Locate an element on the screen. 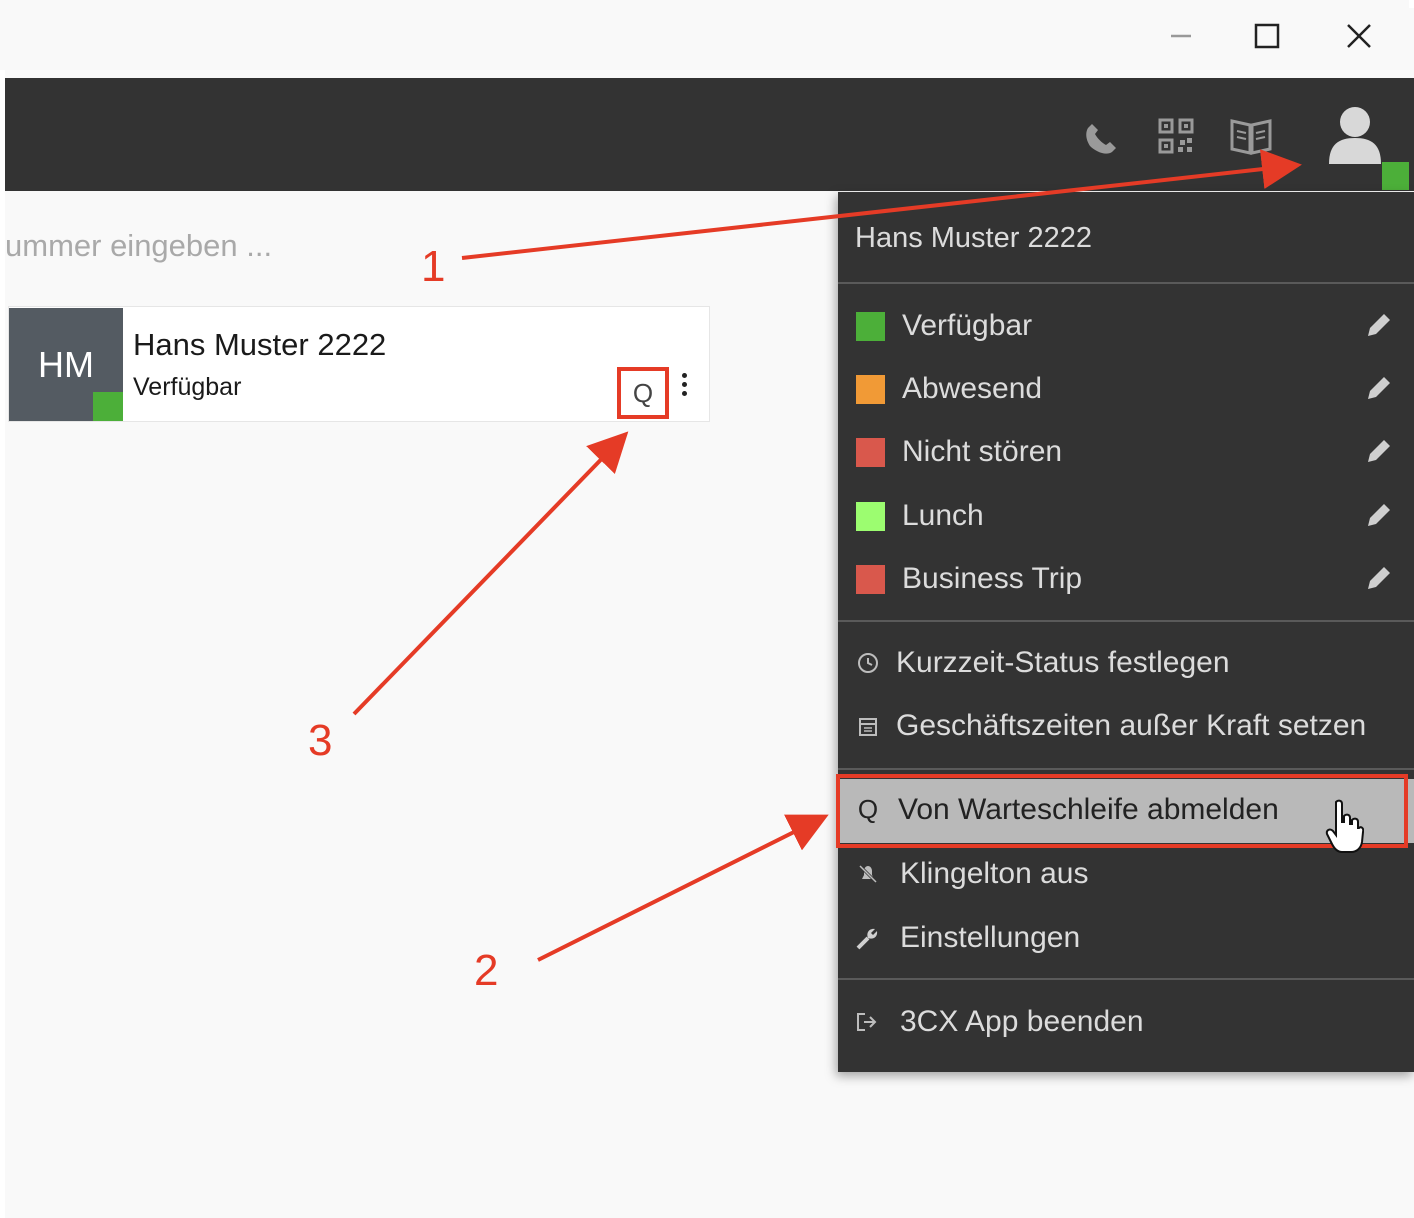 The width and height of the screenshot is (1414, 1218). user-avatar-icon is located at coordinates (1355, 135).